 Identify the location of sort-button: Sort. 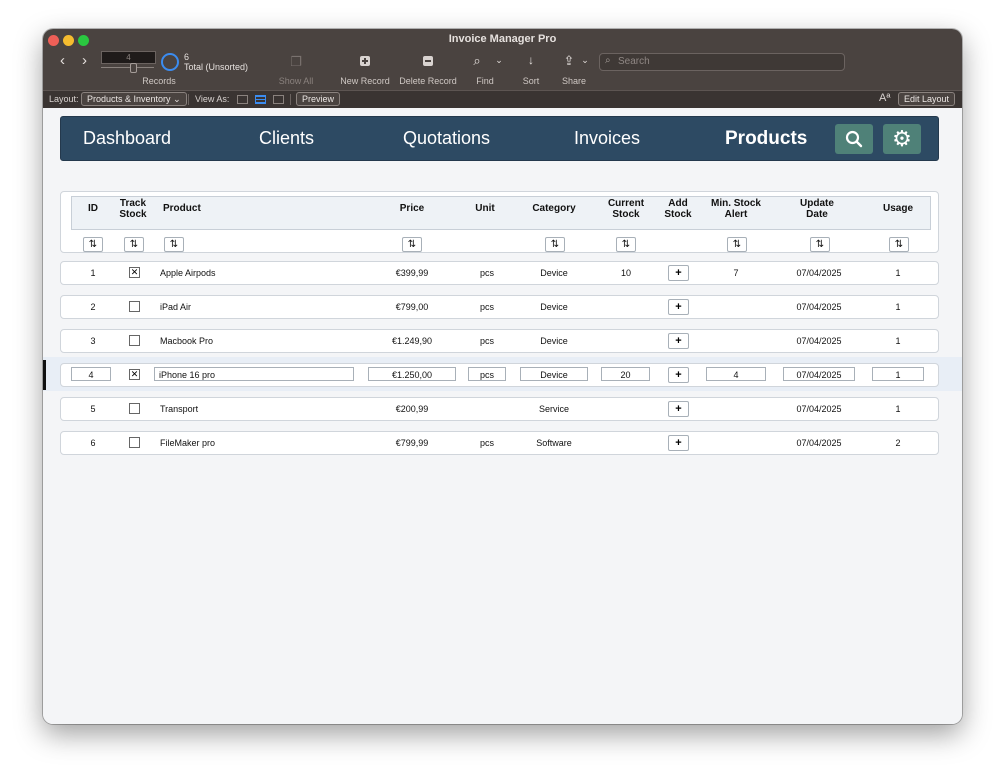
(531, 81).